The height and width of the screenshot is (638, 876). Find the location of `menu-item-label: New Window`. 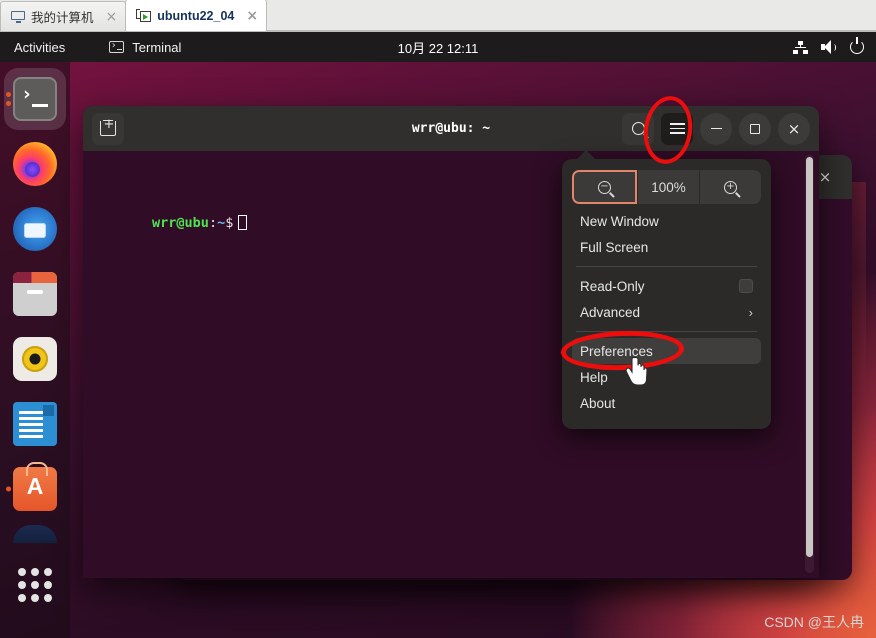

menu-item-label: New Window is located at coordinates (619, 221).